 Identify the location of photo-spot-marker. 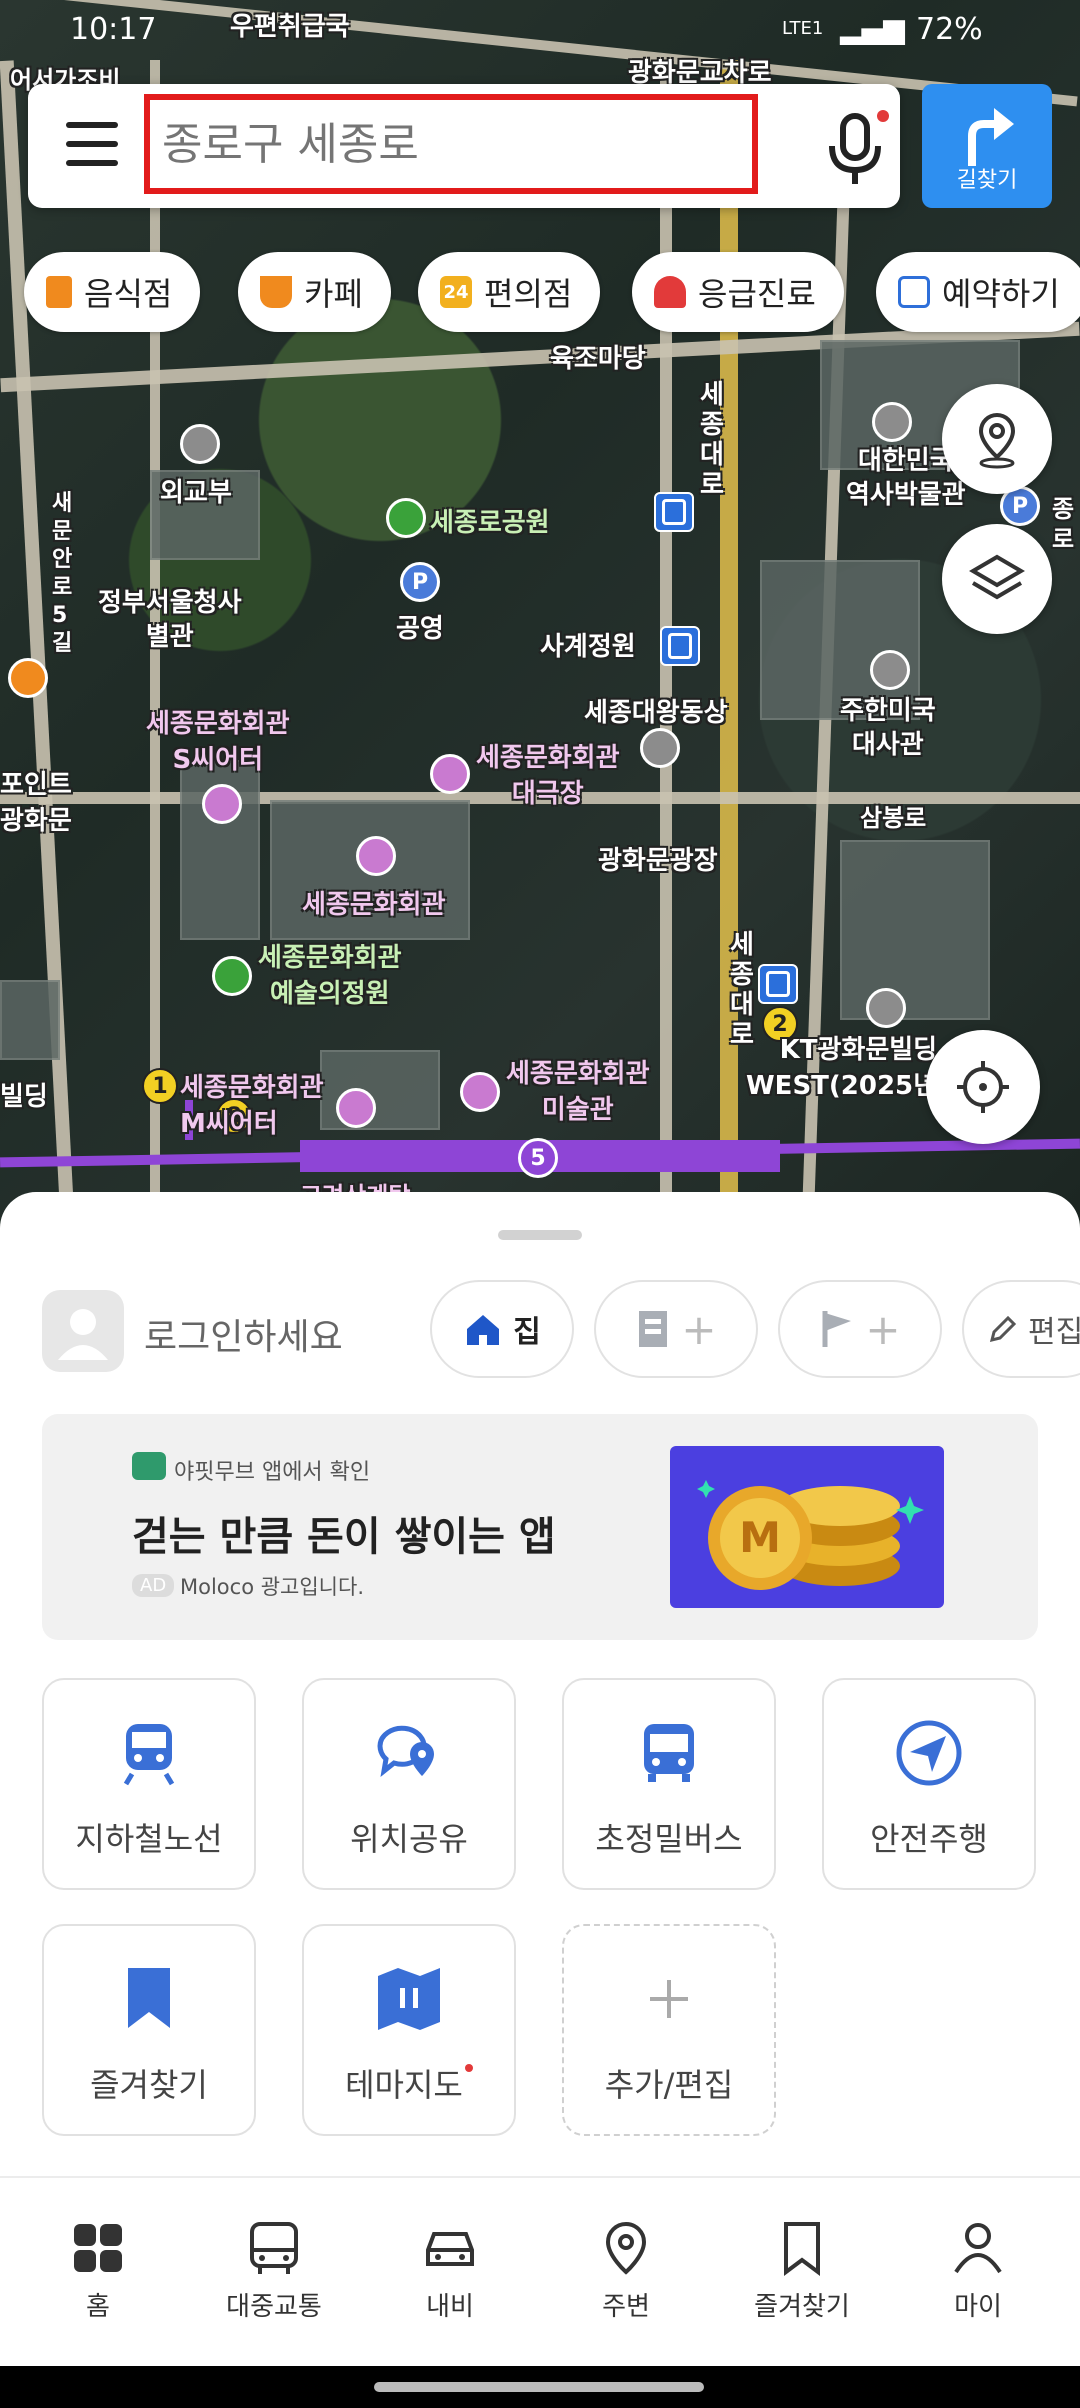
(660, 748).